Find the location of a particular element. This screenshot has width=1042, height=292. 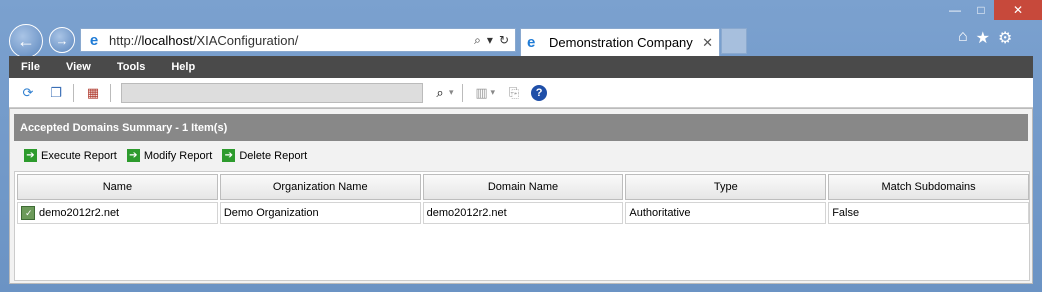

window-controls: — □ ✕ is located at coordinates (992, 10).